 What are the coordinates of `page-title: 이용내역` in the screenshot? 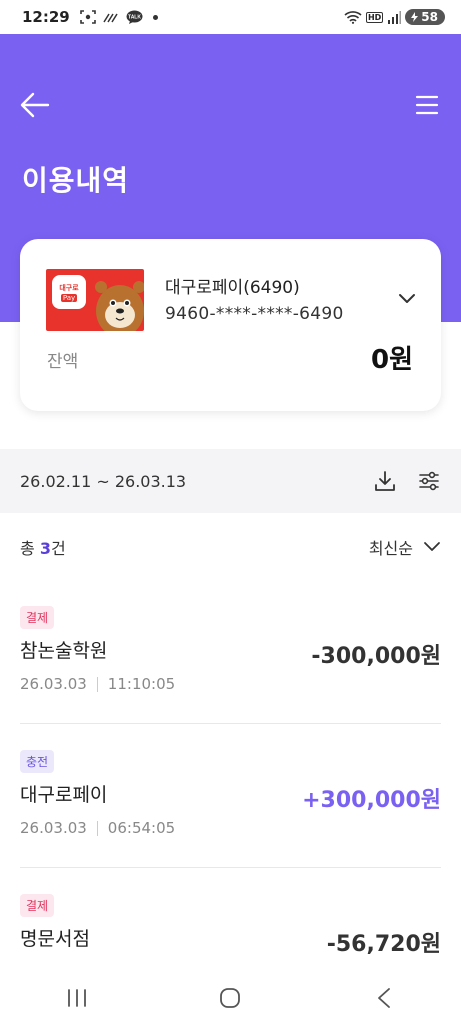 It's located at (76, 180).